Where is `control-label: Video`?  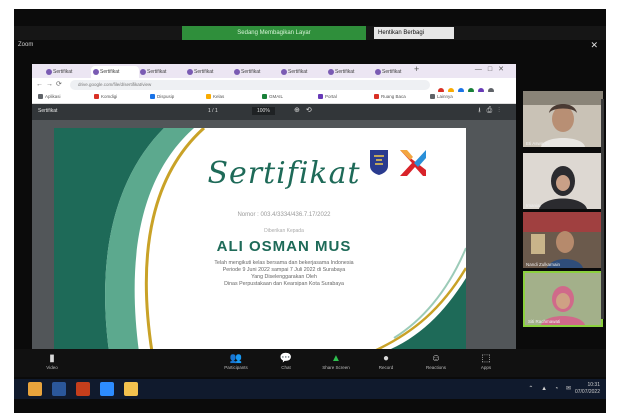 control-label: Video is located at coordinates (52, 367).